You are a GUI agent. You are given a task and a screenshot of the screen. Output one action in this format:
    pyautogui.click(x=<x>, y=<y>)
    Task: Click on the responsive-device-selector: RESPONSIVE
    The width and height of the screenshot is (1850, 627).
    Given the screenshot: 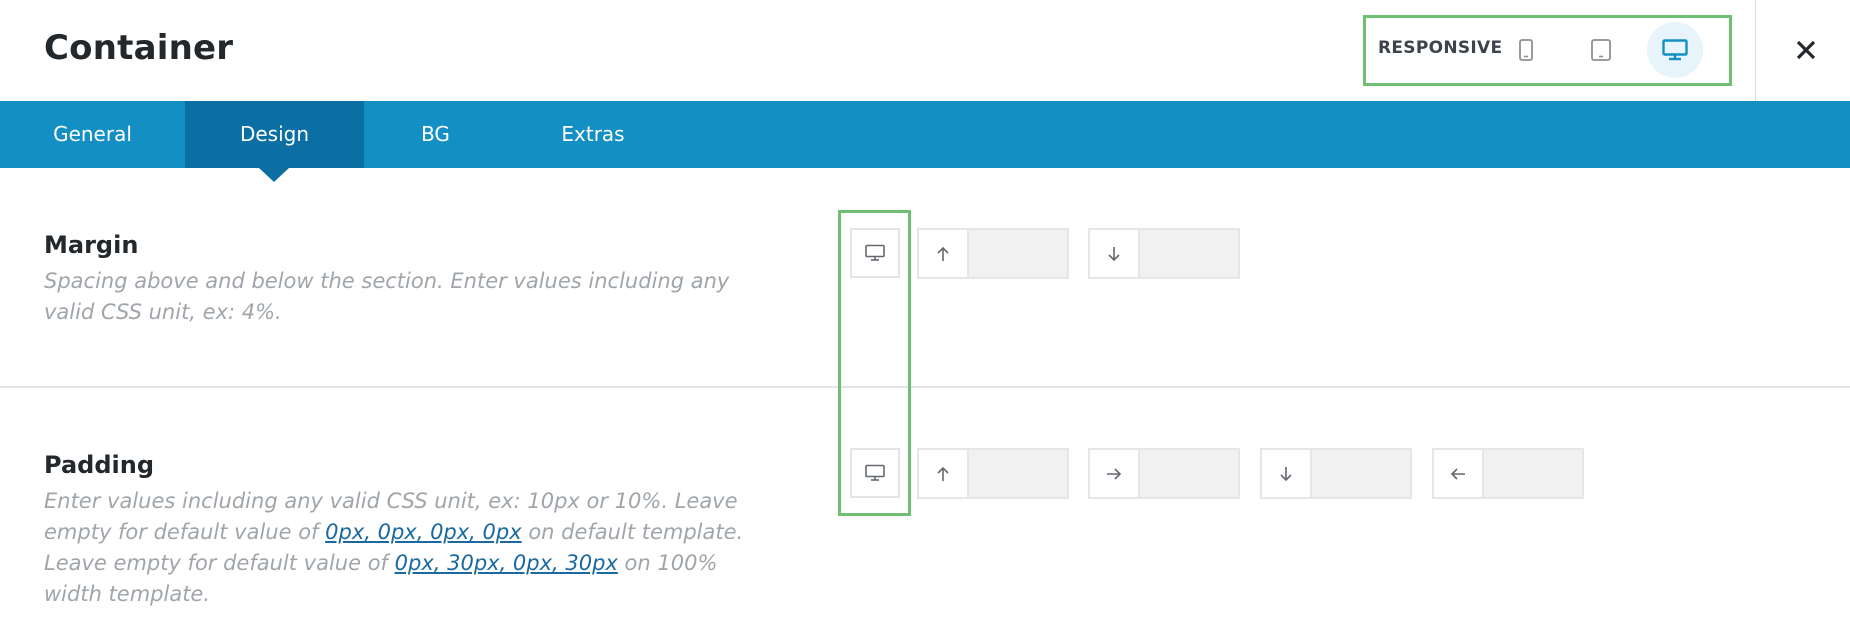 What is the action you would take?
    pyautogui.click(x=1547, y=50)
    